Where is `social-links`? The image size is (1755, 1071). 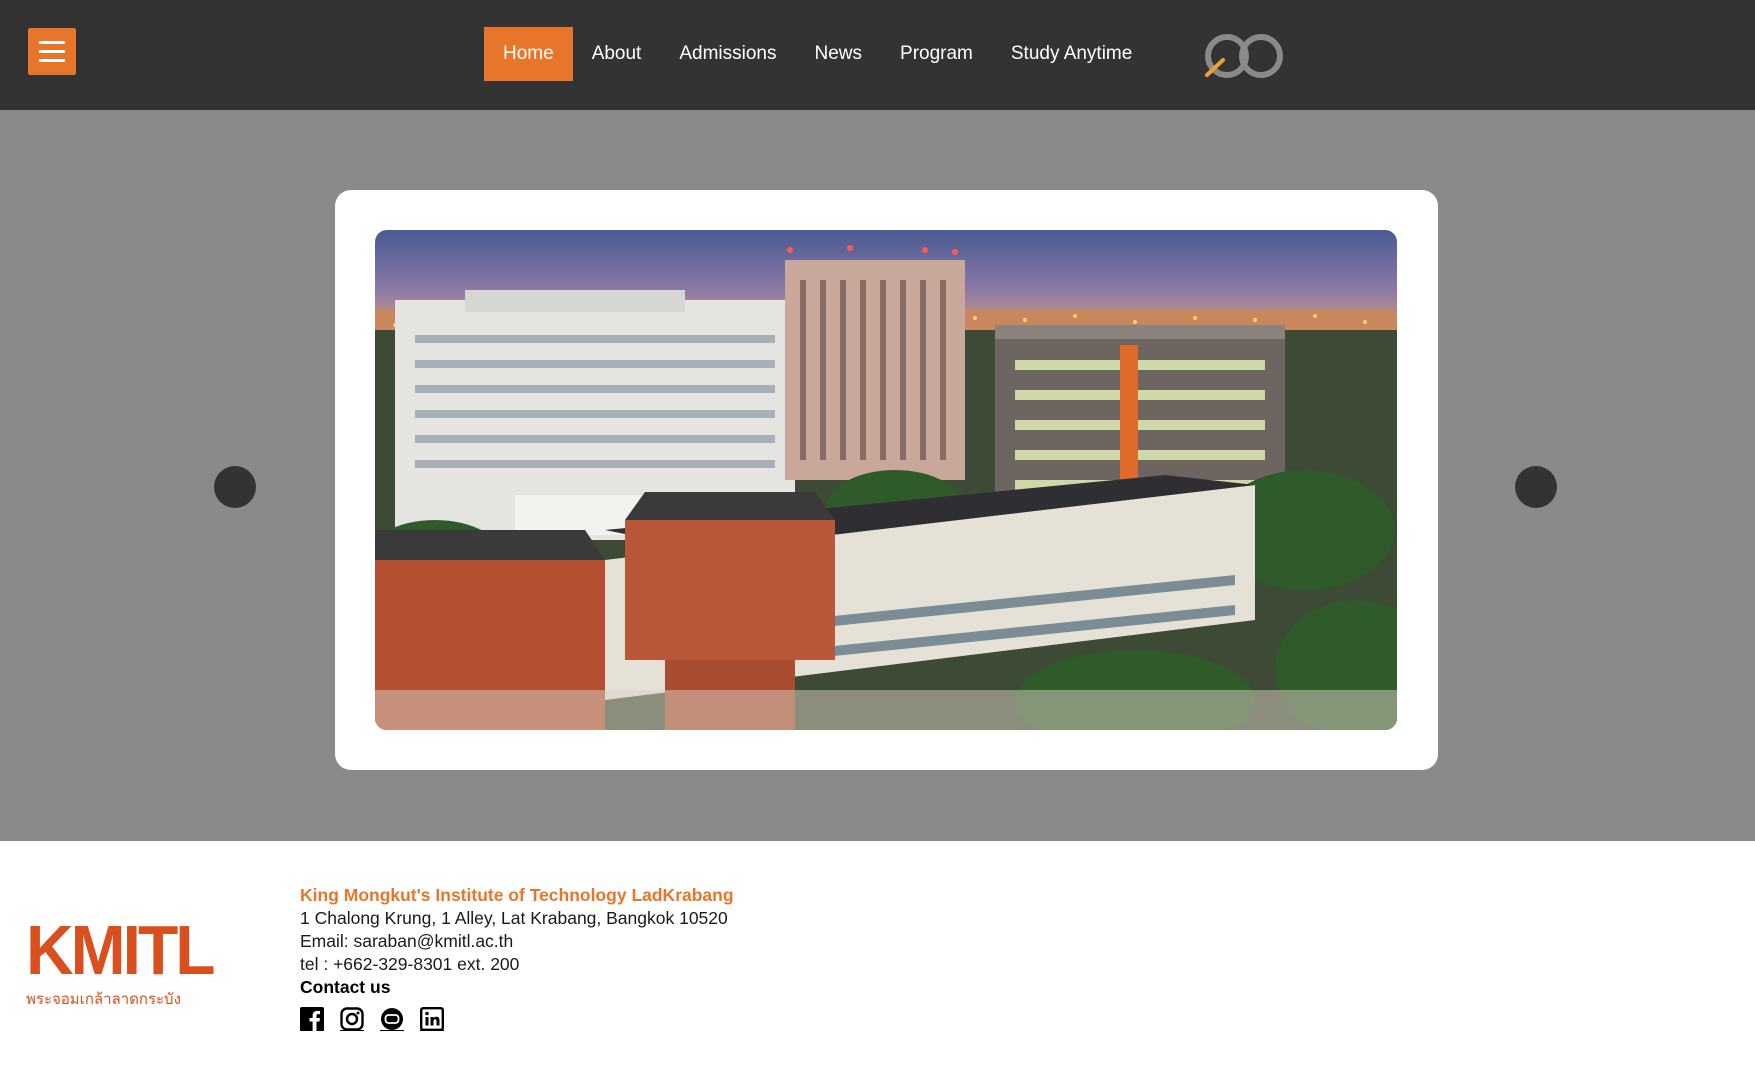 social-links is located at coordinates (517, 1019).